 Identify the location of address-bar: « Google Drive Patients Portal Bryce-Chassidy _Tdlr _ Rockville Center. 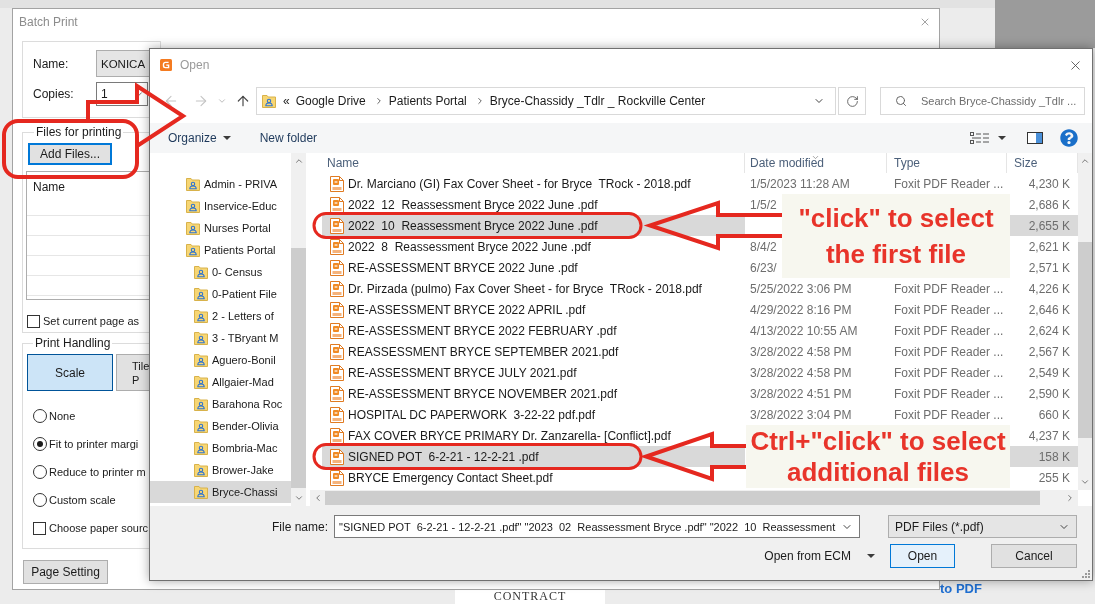
(546, 101).